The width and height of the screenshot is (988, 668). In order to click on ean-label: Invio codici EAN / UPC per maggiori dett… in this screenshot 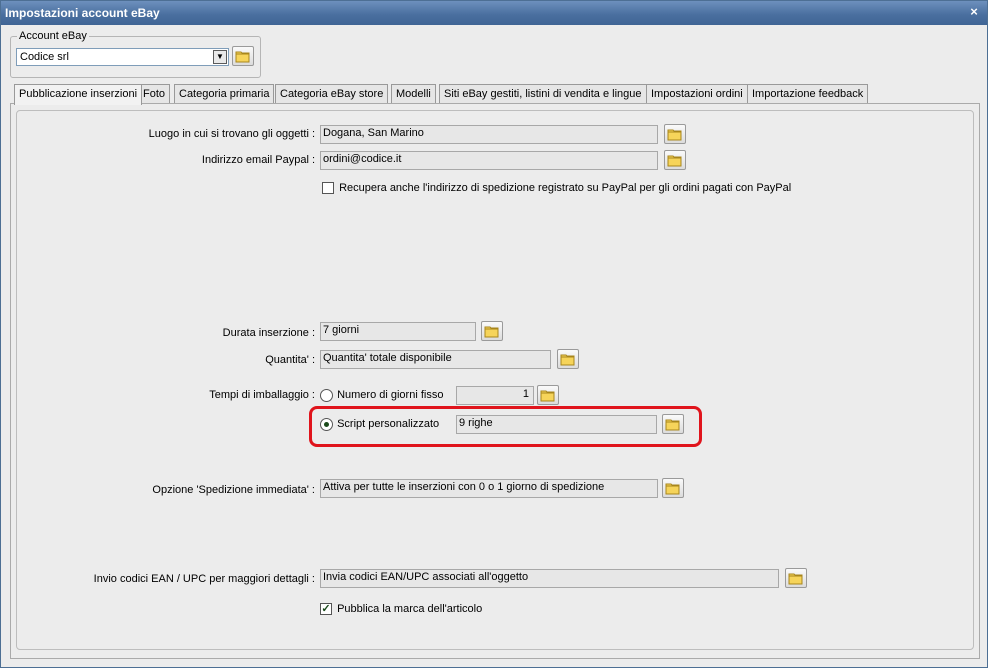, I will do `click(204, 579)`.